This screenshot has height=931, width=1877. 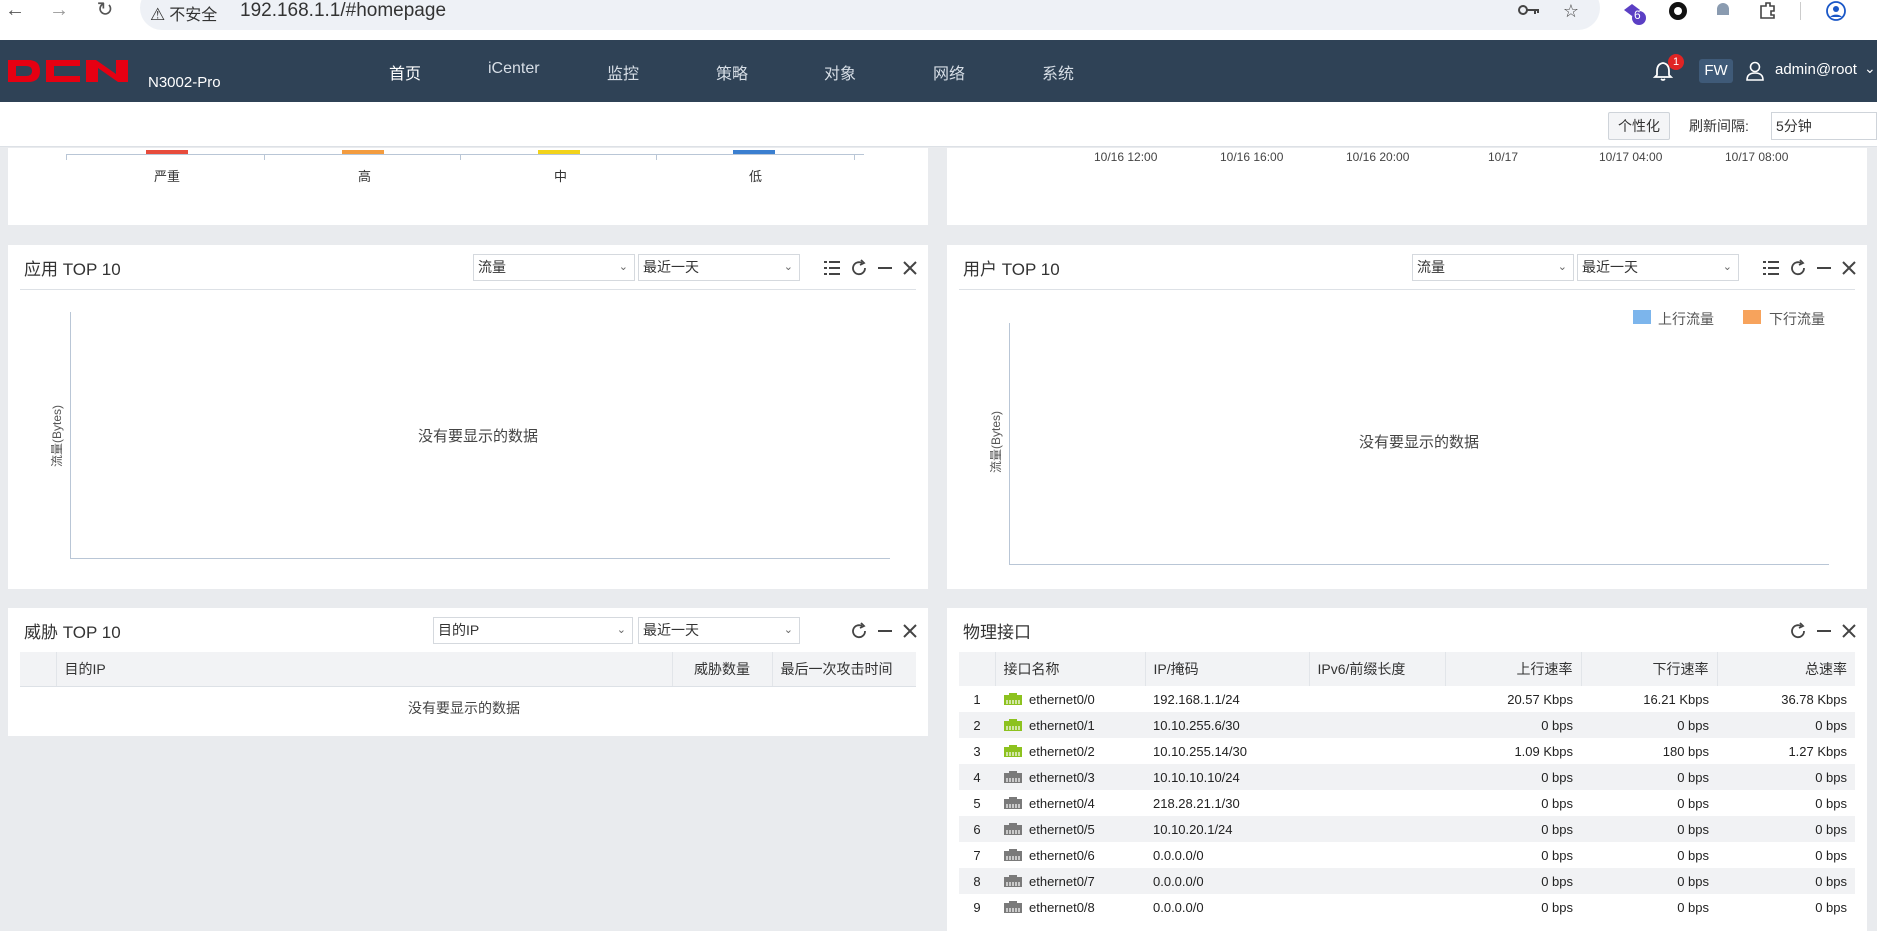 I want to click on menu-network: 网络, so click(x=949, y=72).